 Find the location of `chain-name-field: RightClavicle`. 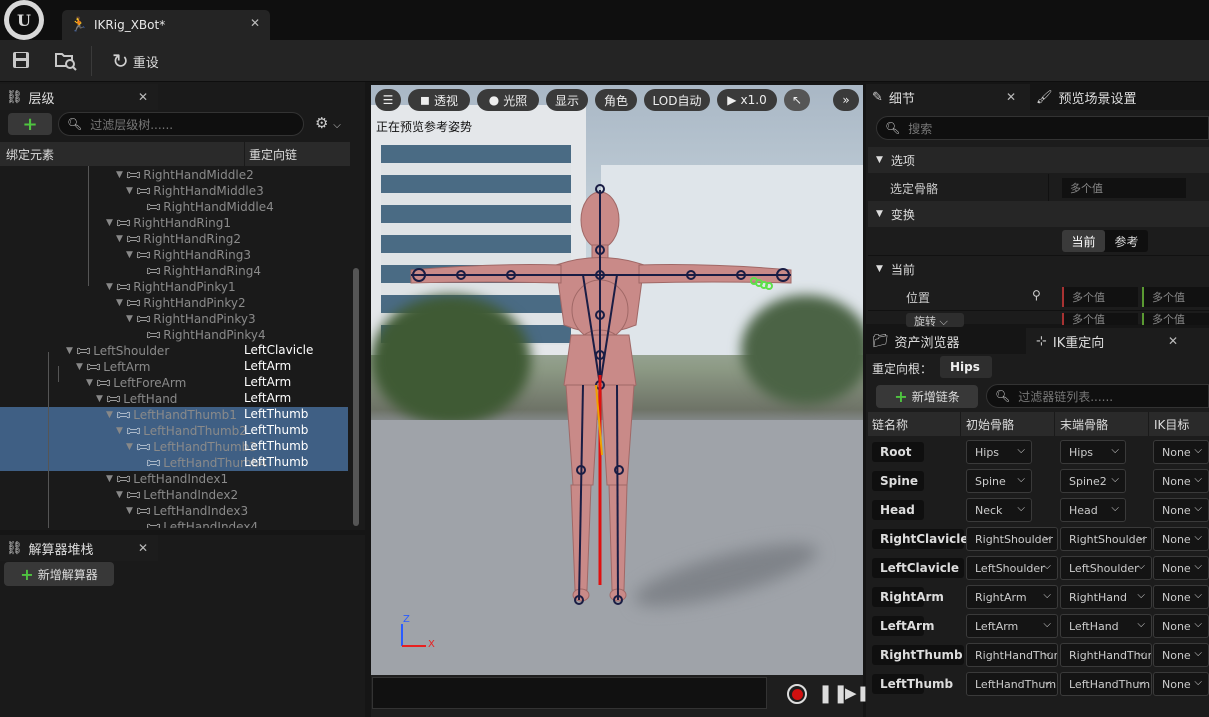

chain-name-field: RightClavicle is located at coordinates (920, 539).